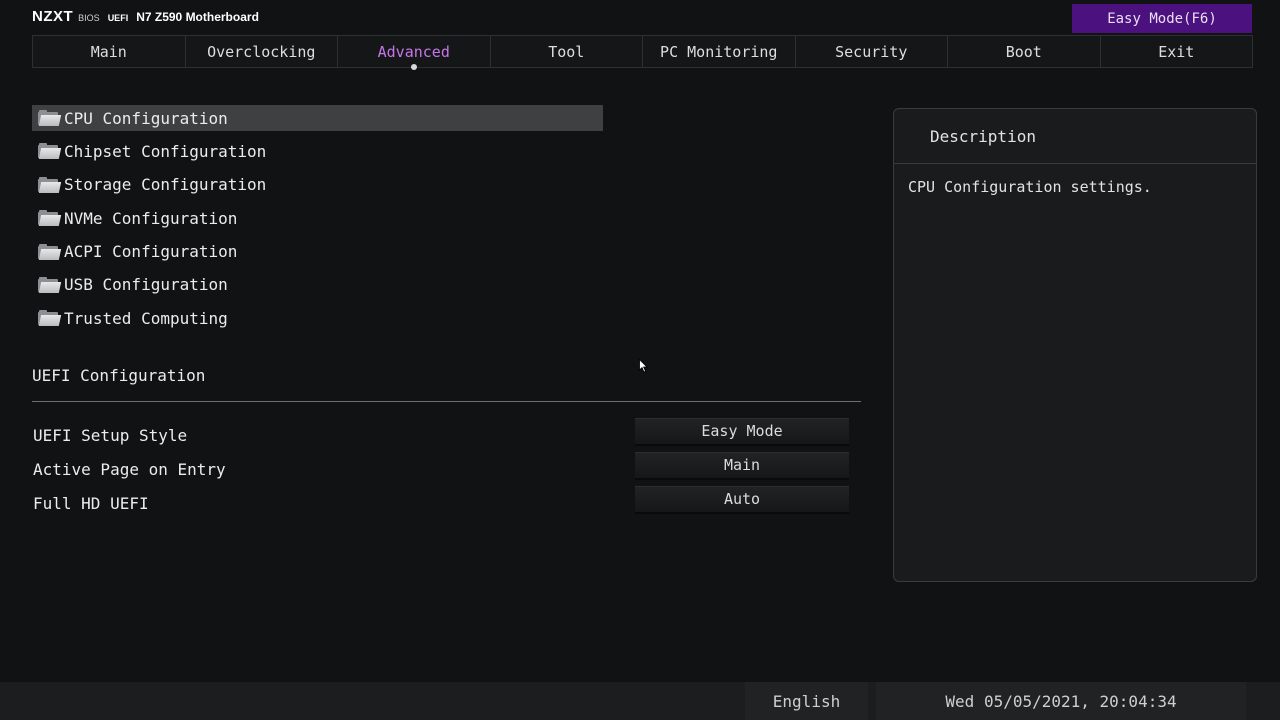 This screenshot has height=720, width=1280. Describe the element at coordinates (742, 432) in the screenshot. I see `uefi-setup-style-select: Easy Mode` at that location.